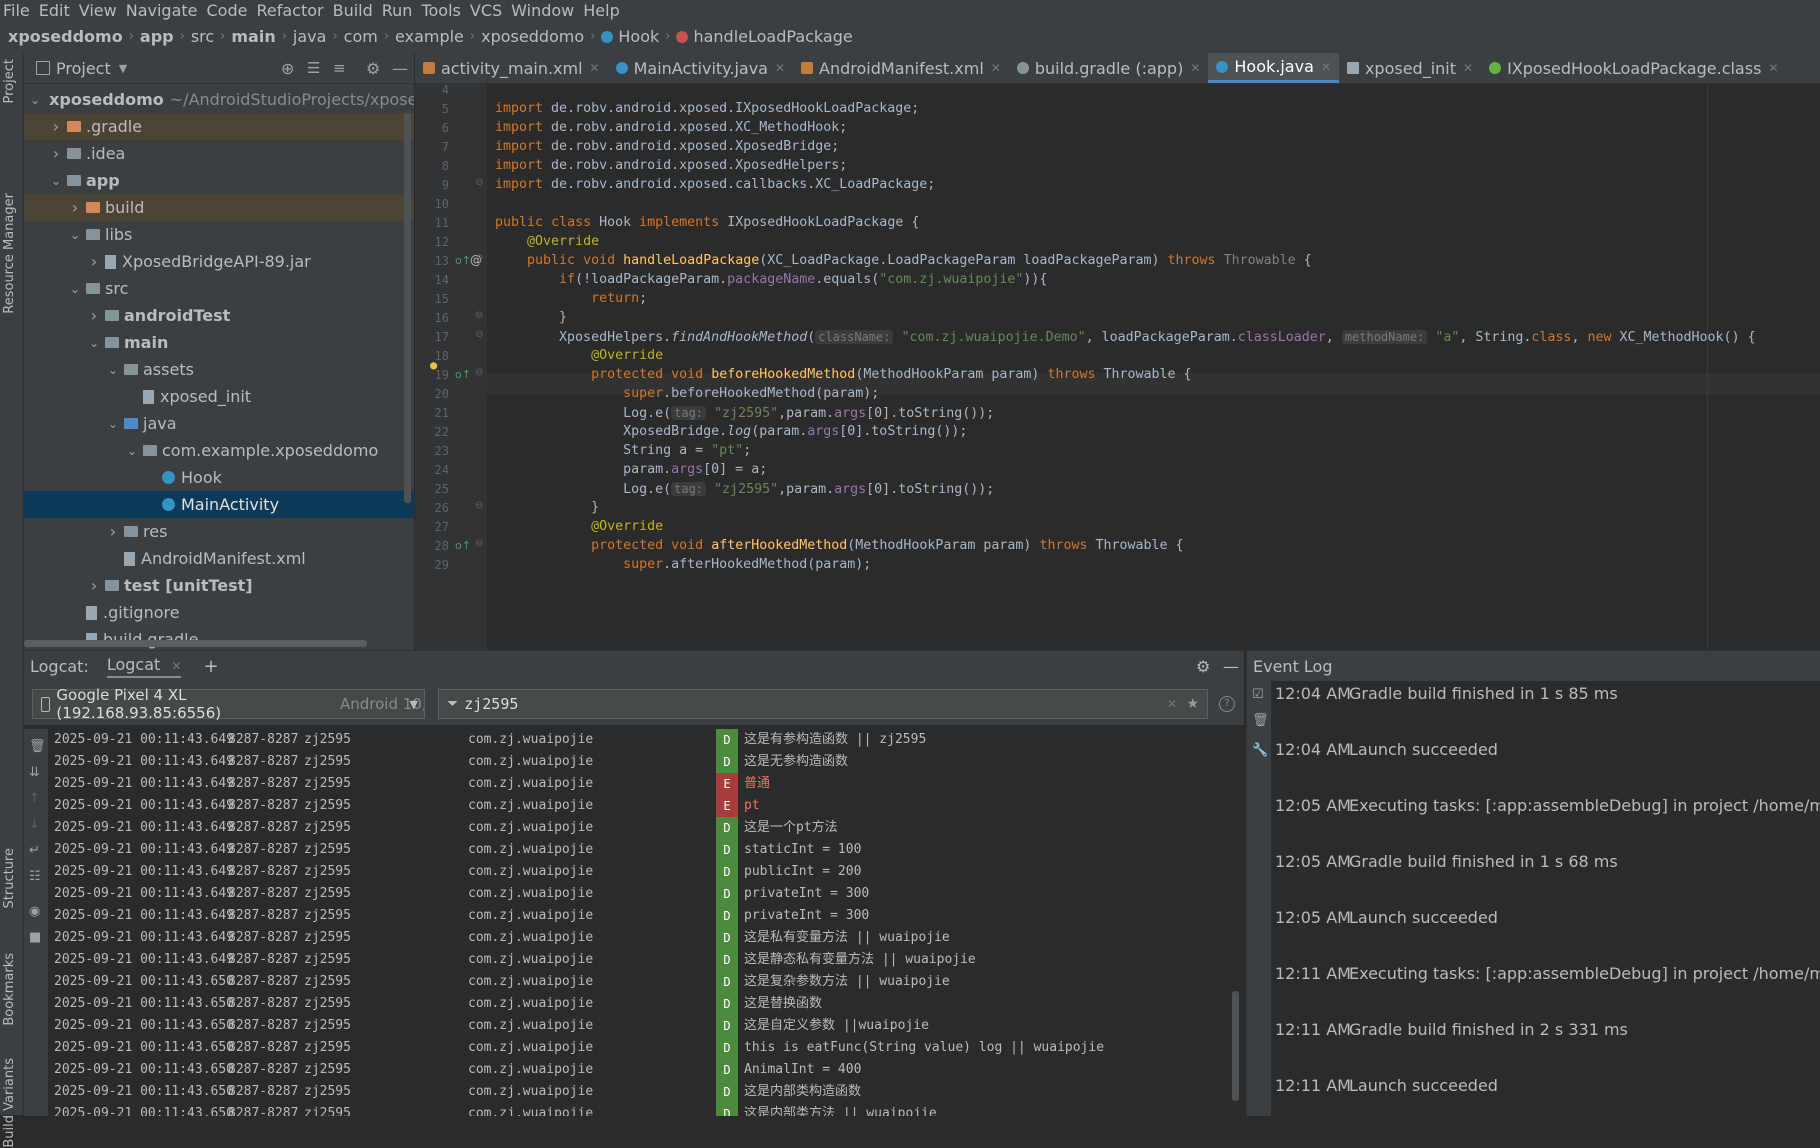 This screenshot has height=1148, width=1820. What do you see at coordinates (202, 36) in the screenshot?
I see `breadcrumb-item: src` at bounding box center [202, 36].